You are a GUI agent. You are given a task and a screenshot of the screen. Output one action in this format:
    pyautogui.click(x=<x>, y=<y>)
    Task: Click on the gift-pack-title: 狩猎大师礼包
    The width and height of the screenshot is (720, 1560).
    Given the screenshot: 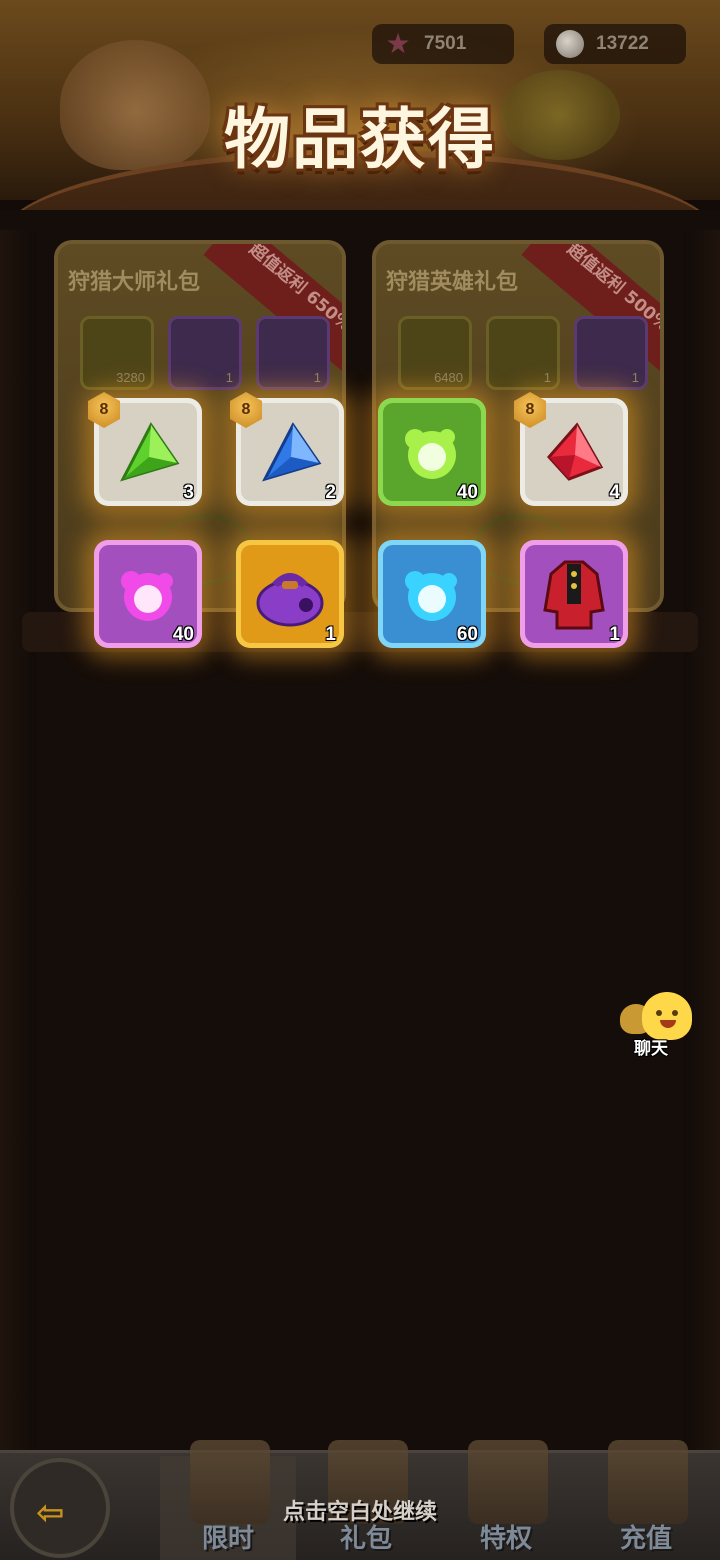 What is the action you would take?
    pyautogui.click(x=134, y=282)
    